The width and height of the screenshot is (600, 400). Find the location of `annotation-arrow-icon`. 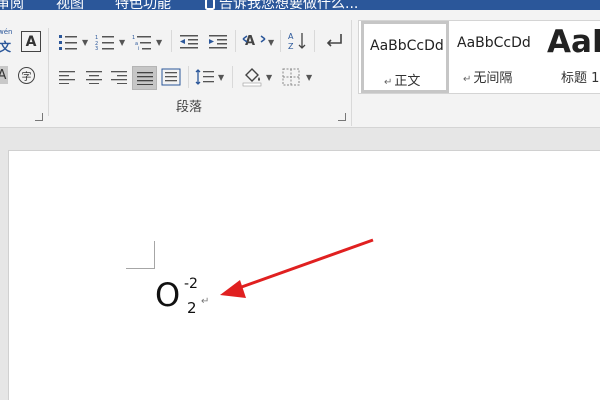

annotation-arrow-icon is located at coordinates (297, 268).